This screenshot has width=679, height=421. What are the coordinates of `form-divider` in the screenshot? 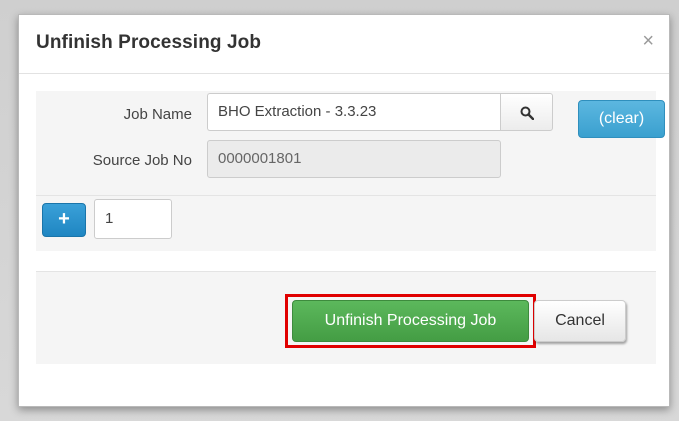 It's located at (346, 195).